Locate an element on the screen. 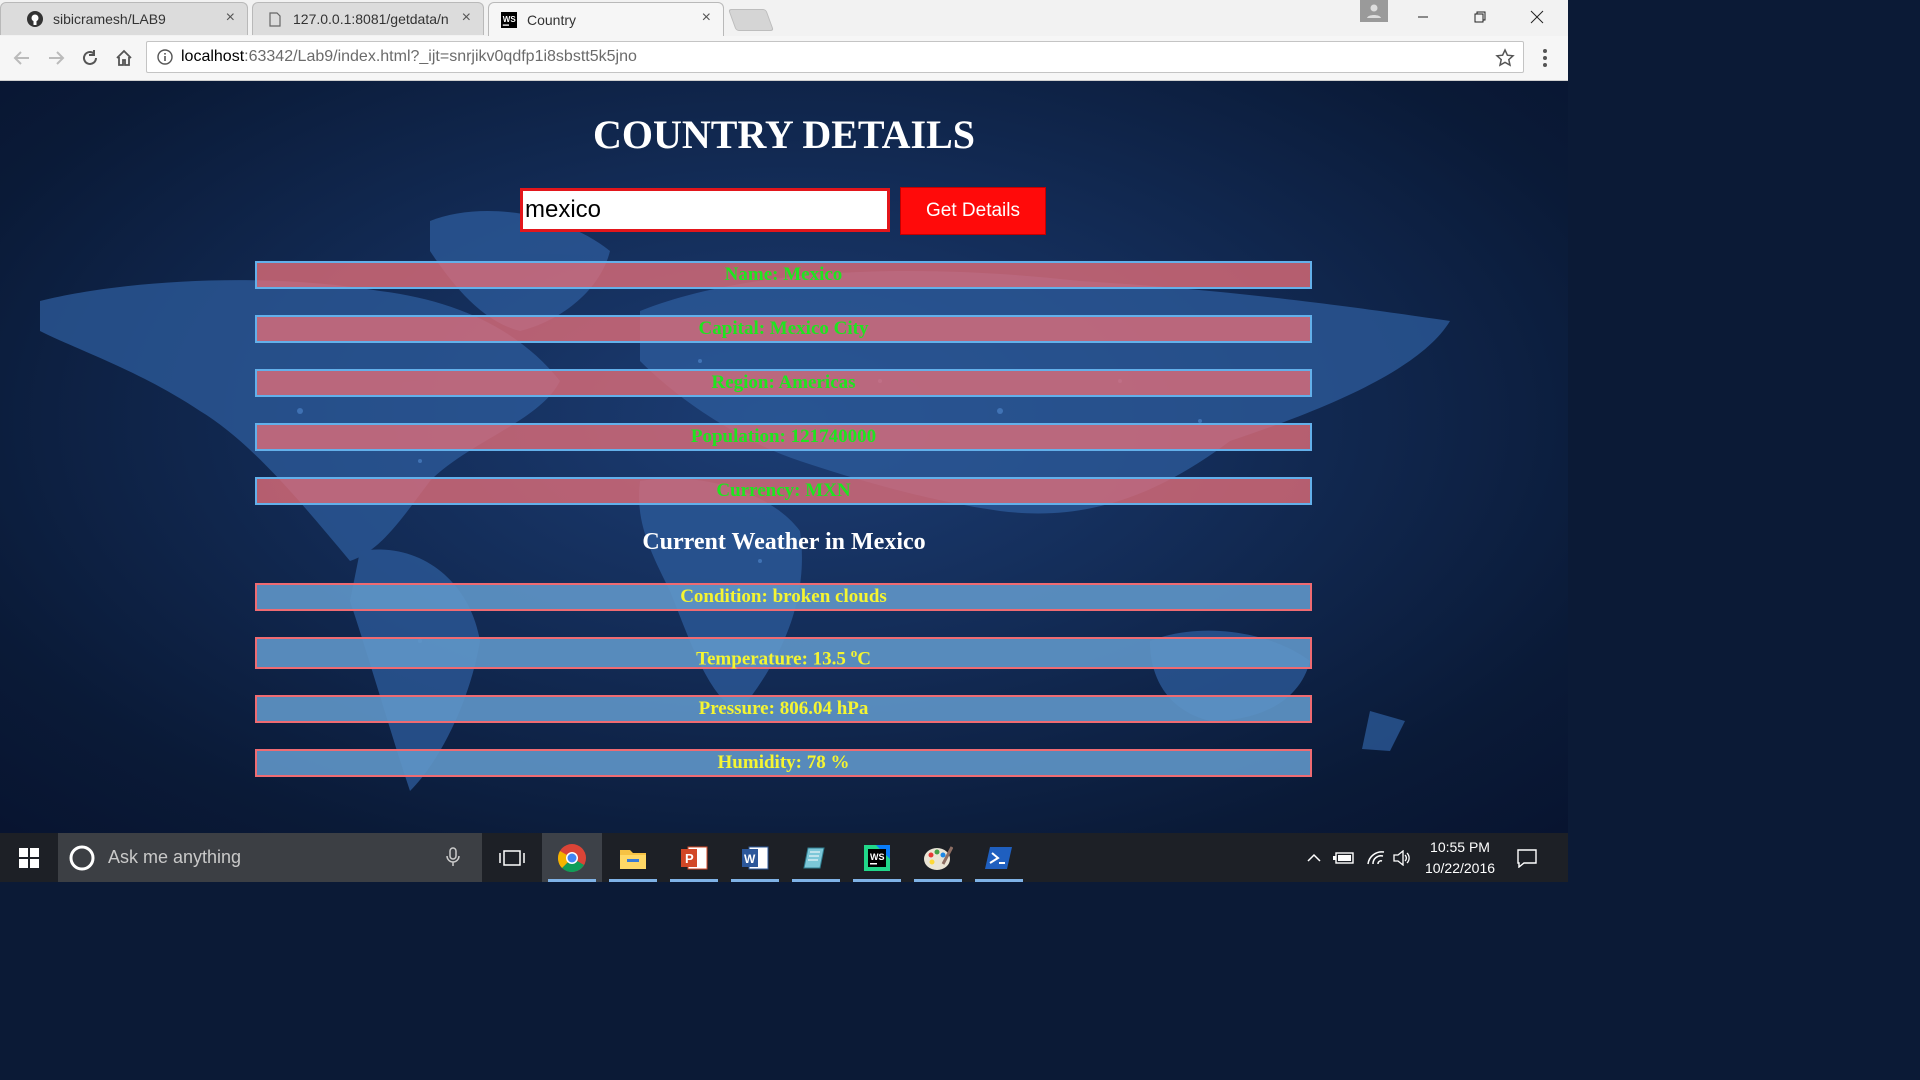 This screenshot has height=1080, width=1920. country-capital-row: Capital: Mexico City is located at coordinates (783, 329).